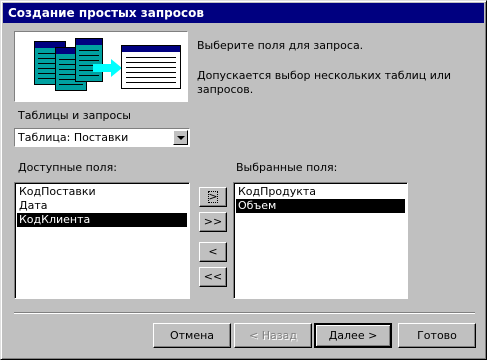 The height and width of the screenshot is (360, 487). I want to click on remove-all-fields-button: <<, so click(213, 277).